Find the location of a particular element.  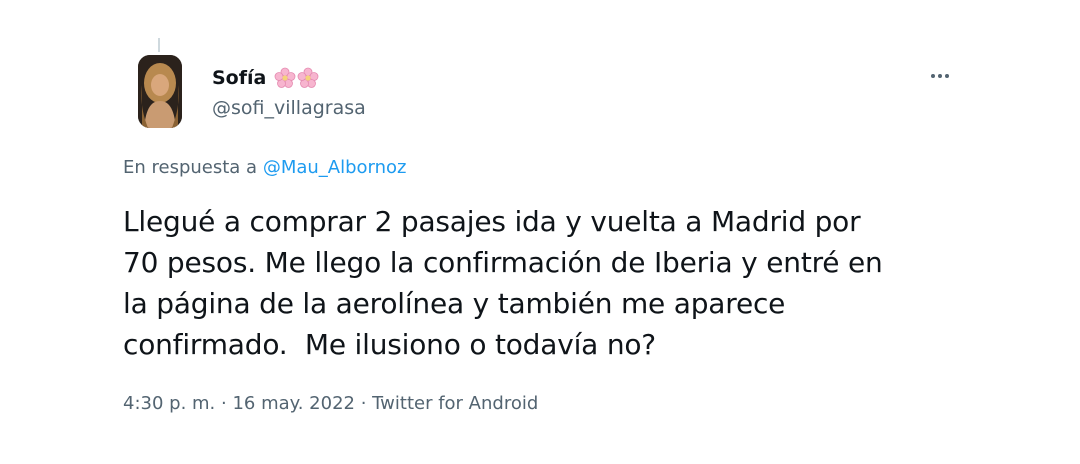

name-emoji-group is located at coordinates (296, 78).